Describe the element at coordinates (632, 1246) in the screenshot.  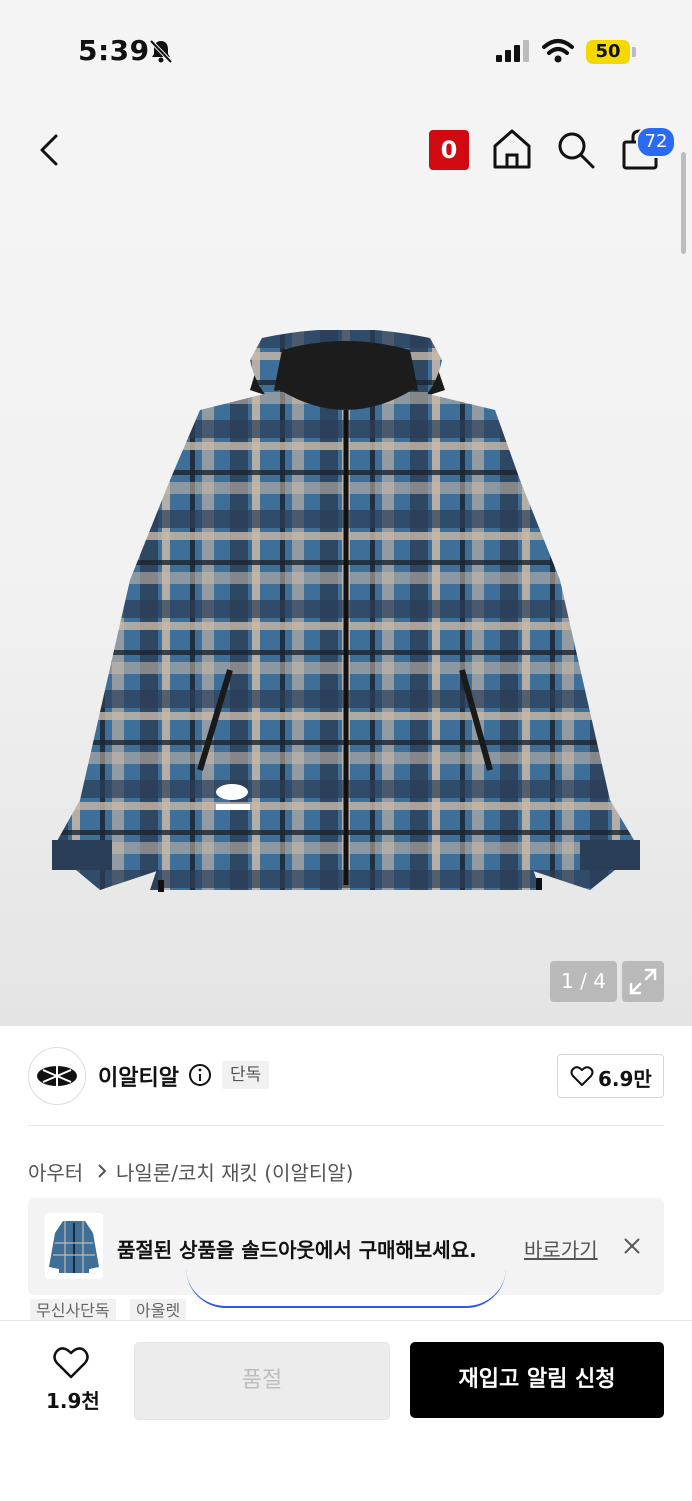
I see `close-icon` at that location.